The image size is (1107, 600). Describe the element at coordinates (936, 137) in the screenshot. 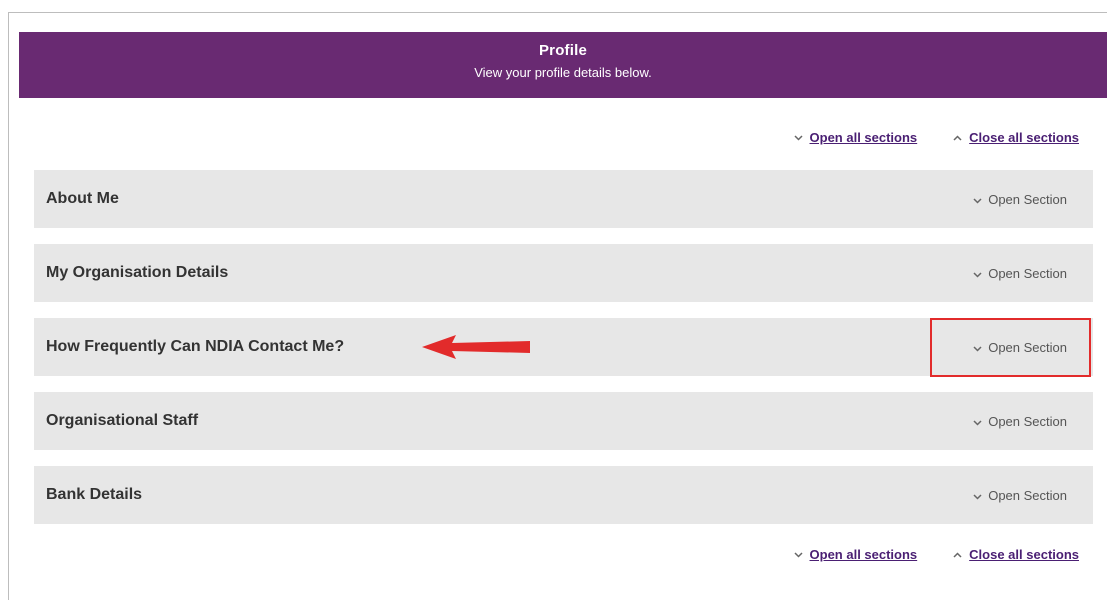

I see `section-controls-top: Open all sections Close all sections` at that location.